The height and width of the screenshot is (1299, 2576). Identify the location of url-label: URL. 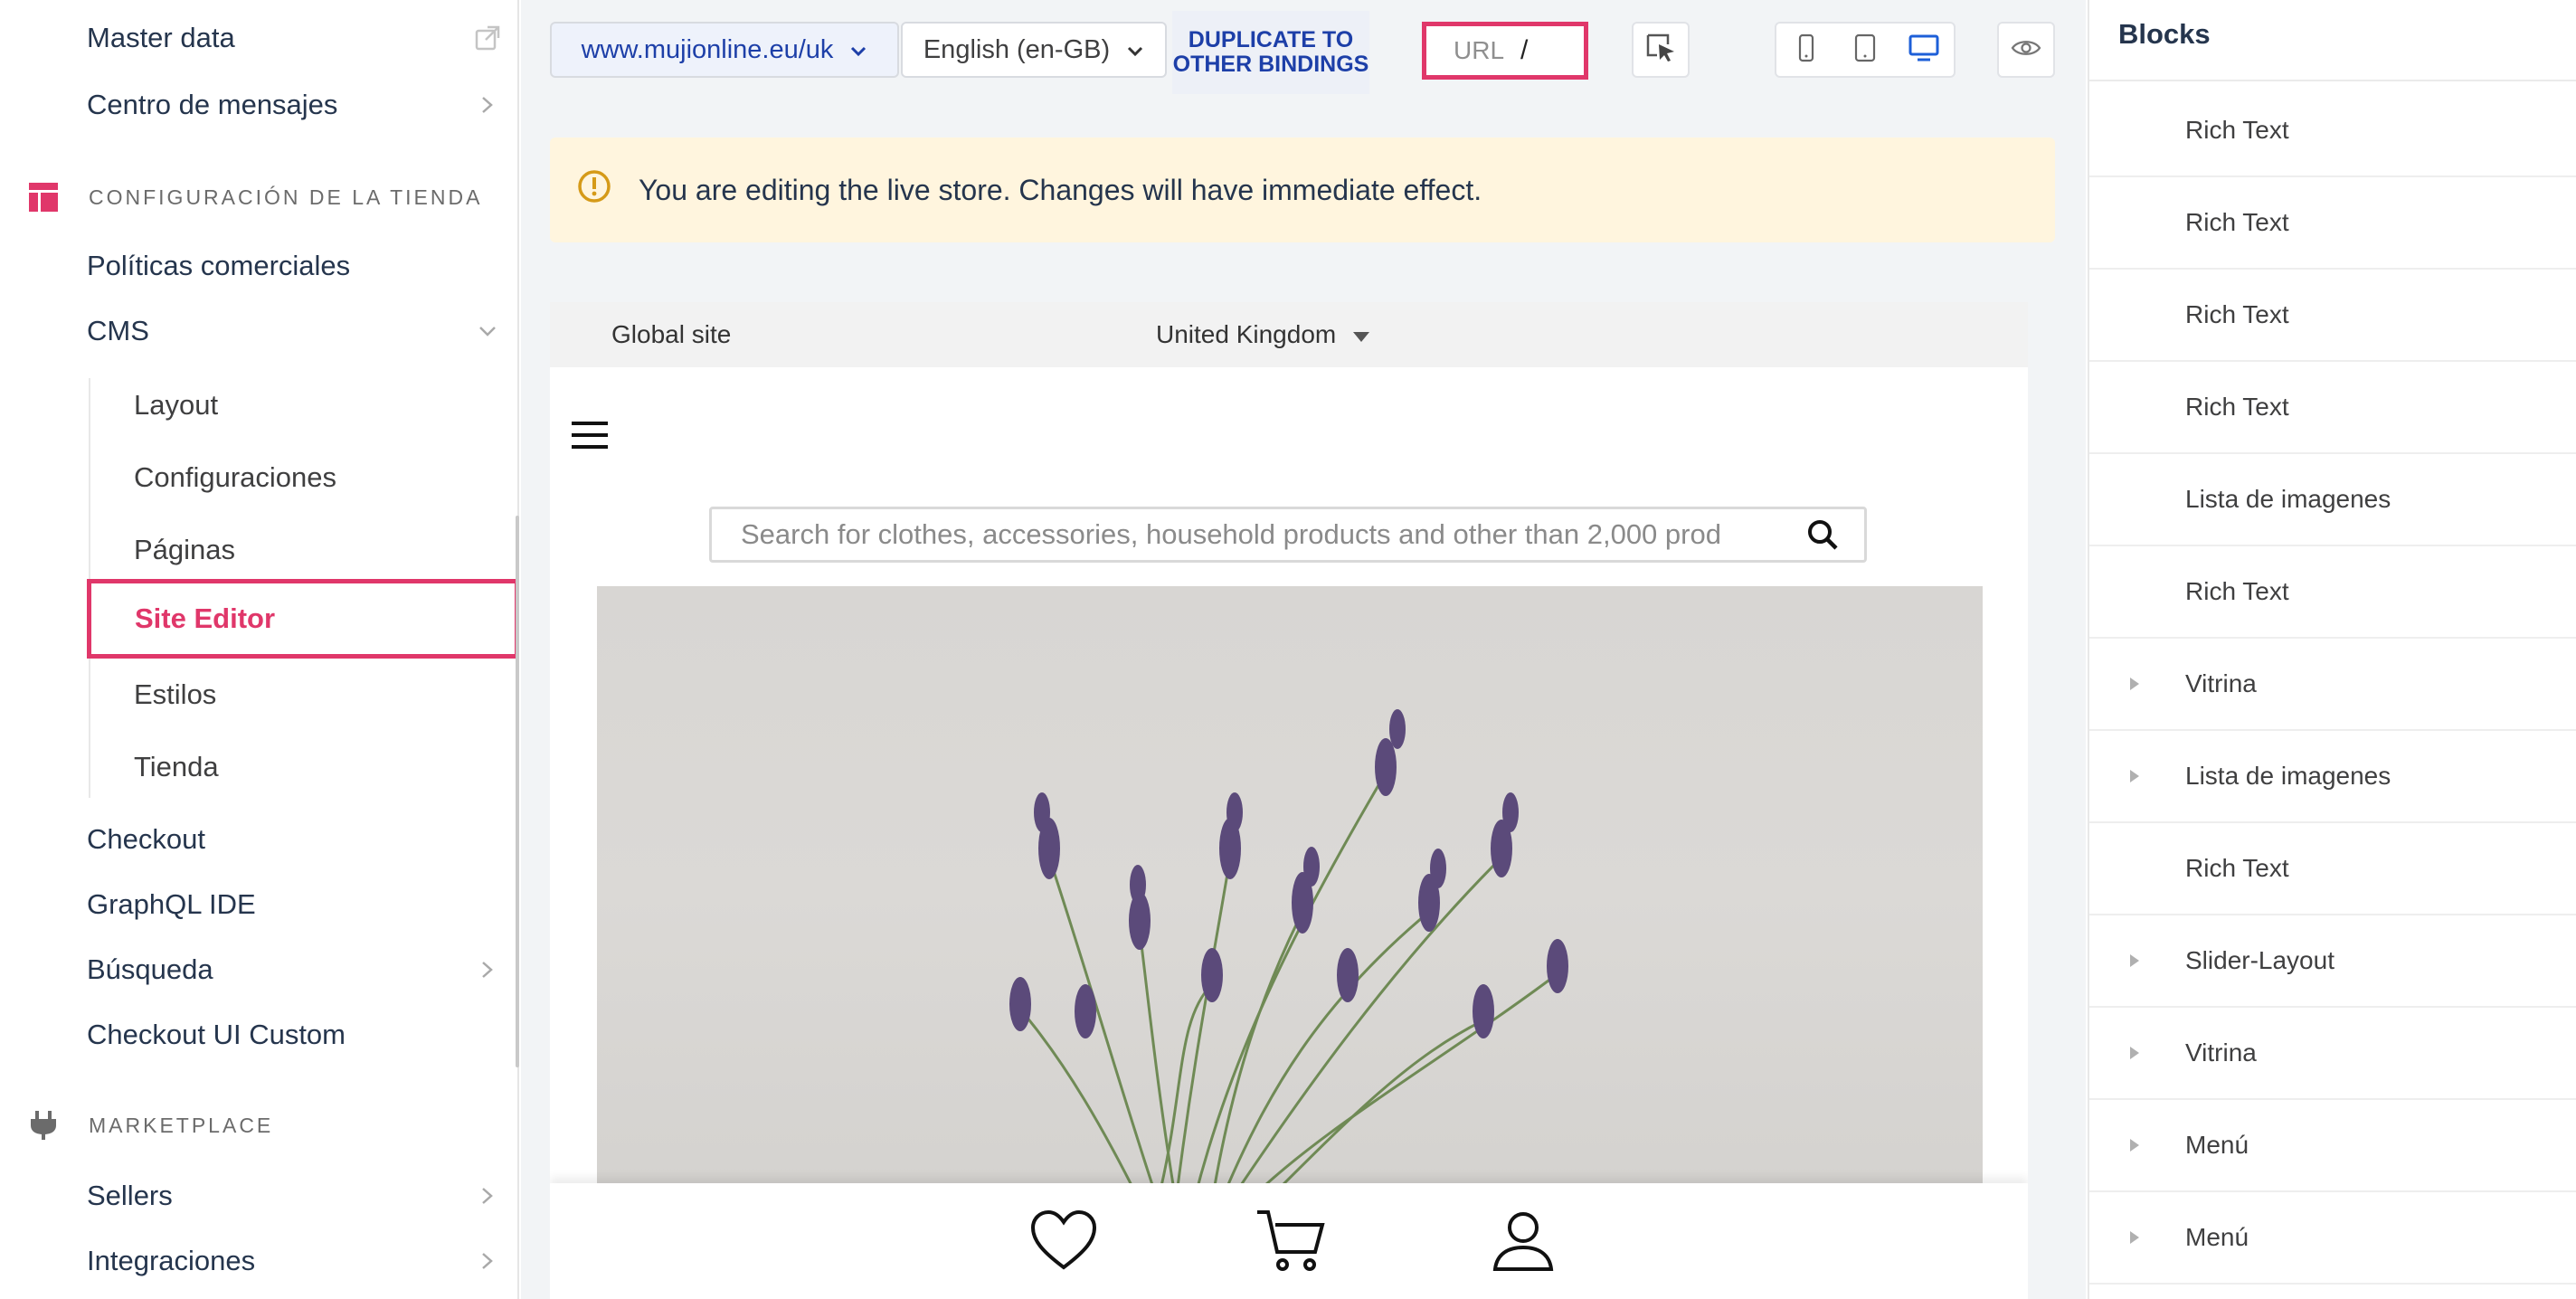
(1479, 50).